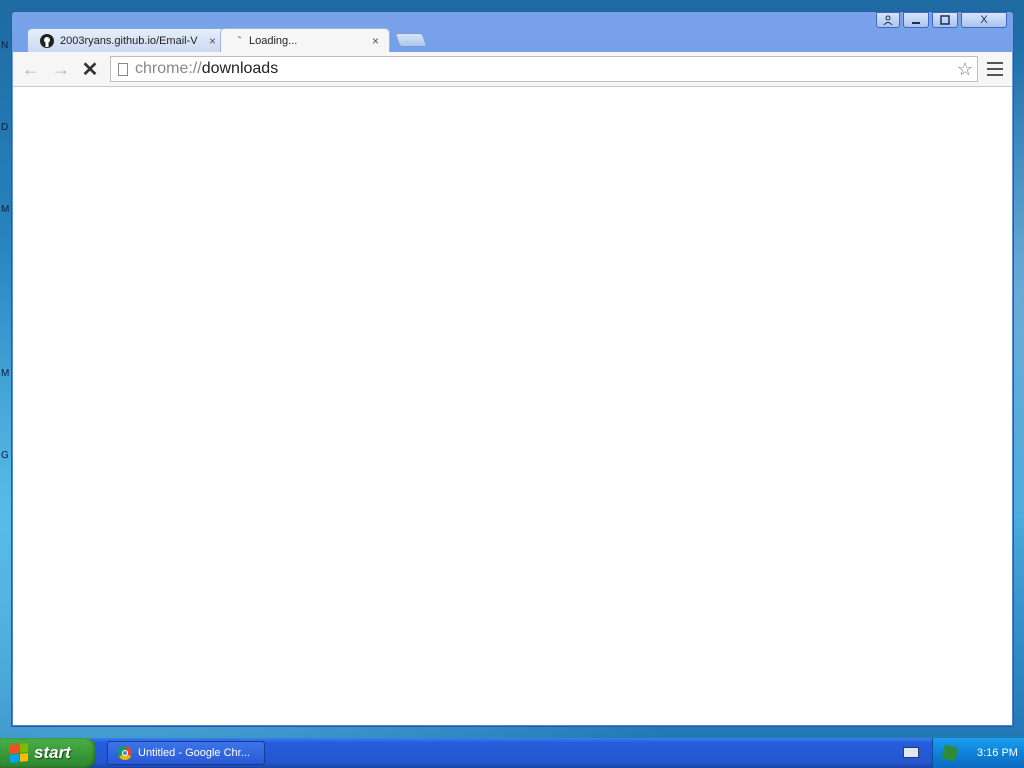 The height and width of the screenshot is (768, 1024). I want to click on start-label: start, so click(52, 752).